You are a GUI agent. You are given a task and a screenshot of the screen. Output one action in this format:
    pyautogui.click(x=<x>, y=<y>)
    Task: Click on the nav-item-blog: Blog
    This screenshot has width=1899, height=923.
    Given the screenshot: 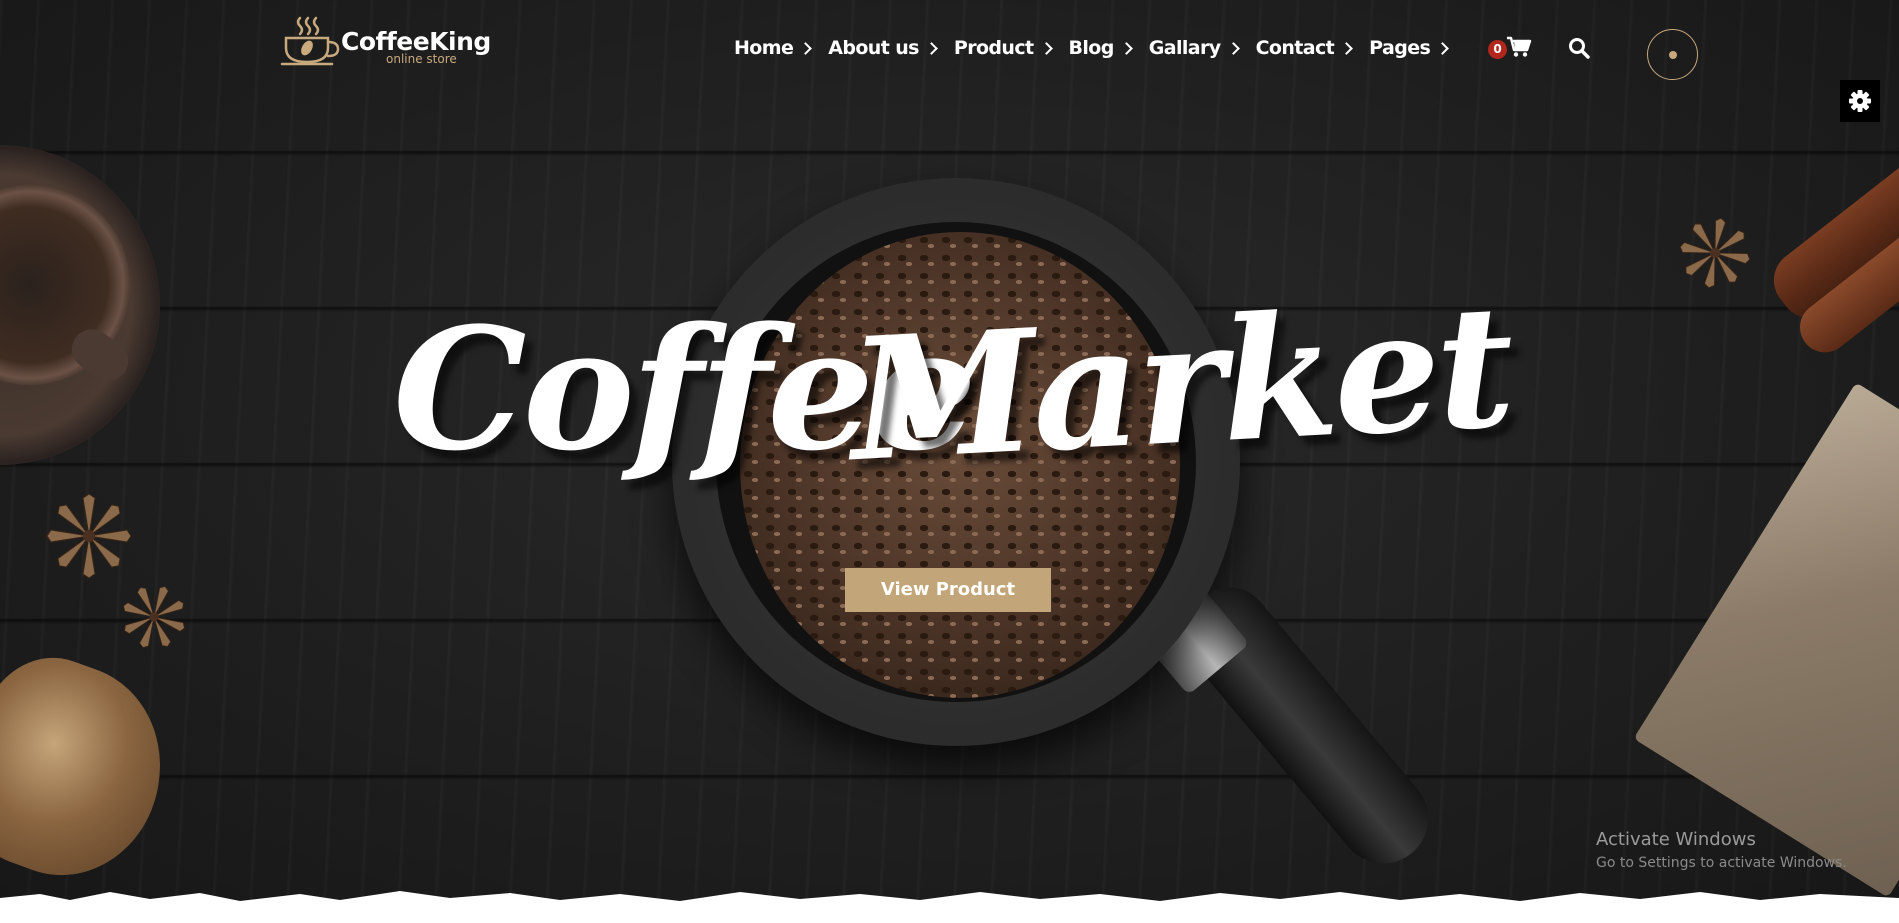 What is the action you would take?
    pyautogui.click(x=1100, y=48)
    